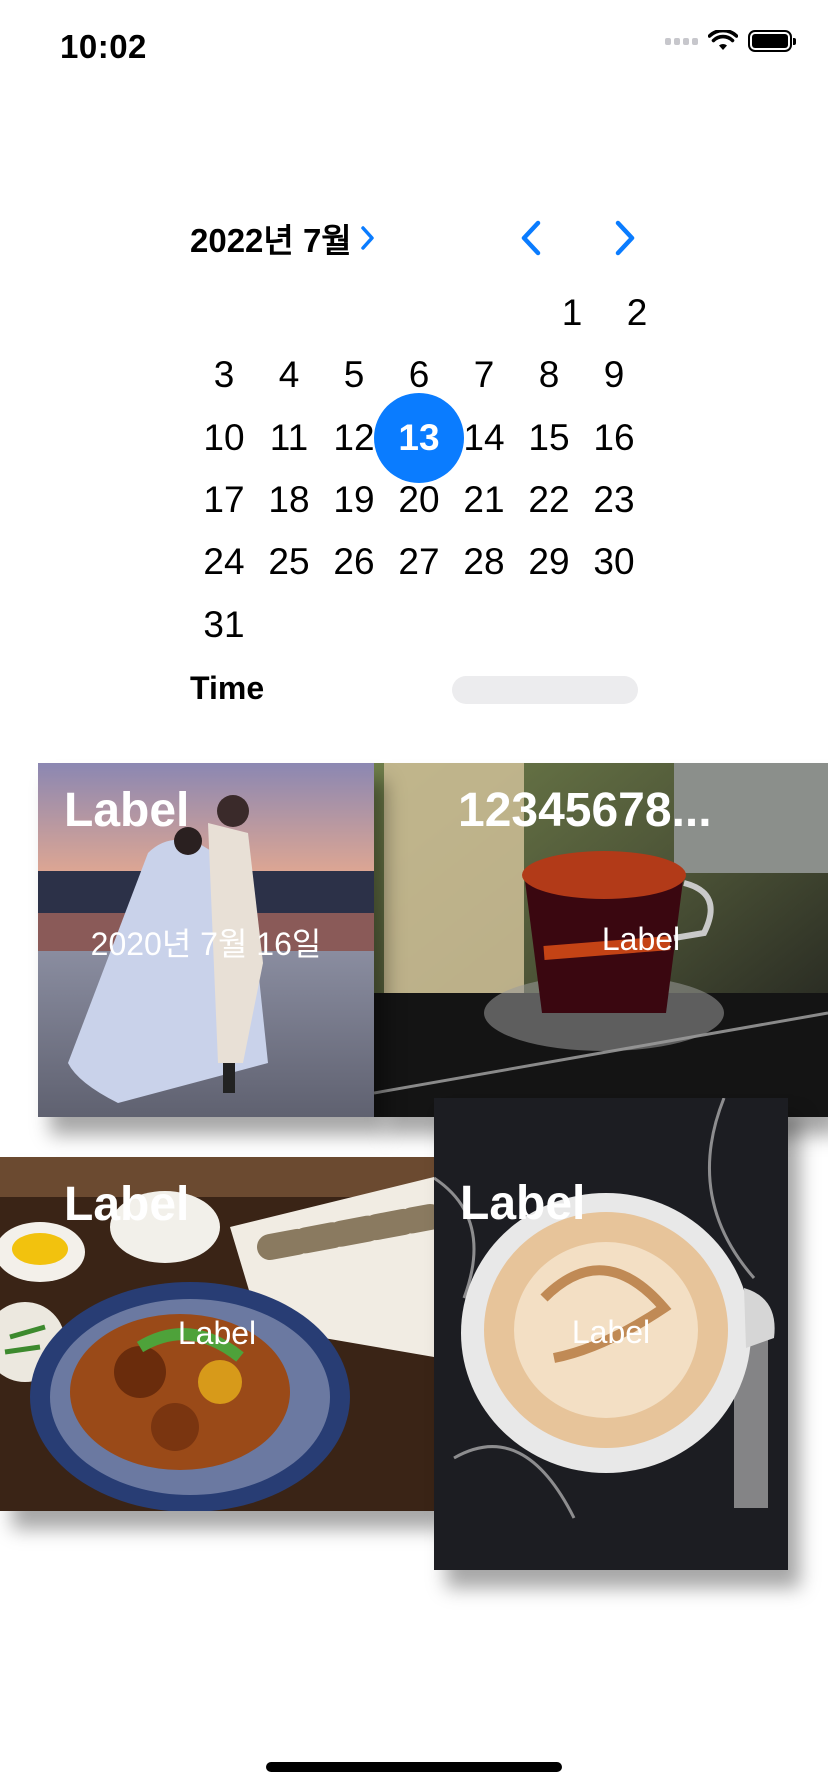 The image size is (828, 1792). What do you see at coordinates (572, 313) in the screenshot?
I see `calendar-day: 1` at bounding box center [572, 313].